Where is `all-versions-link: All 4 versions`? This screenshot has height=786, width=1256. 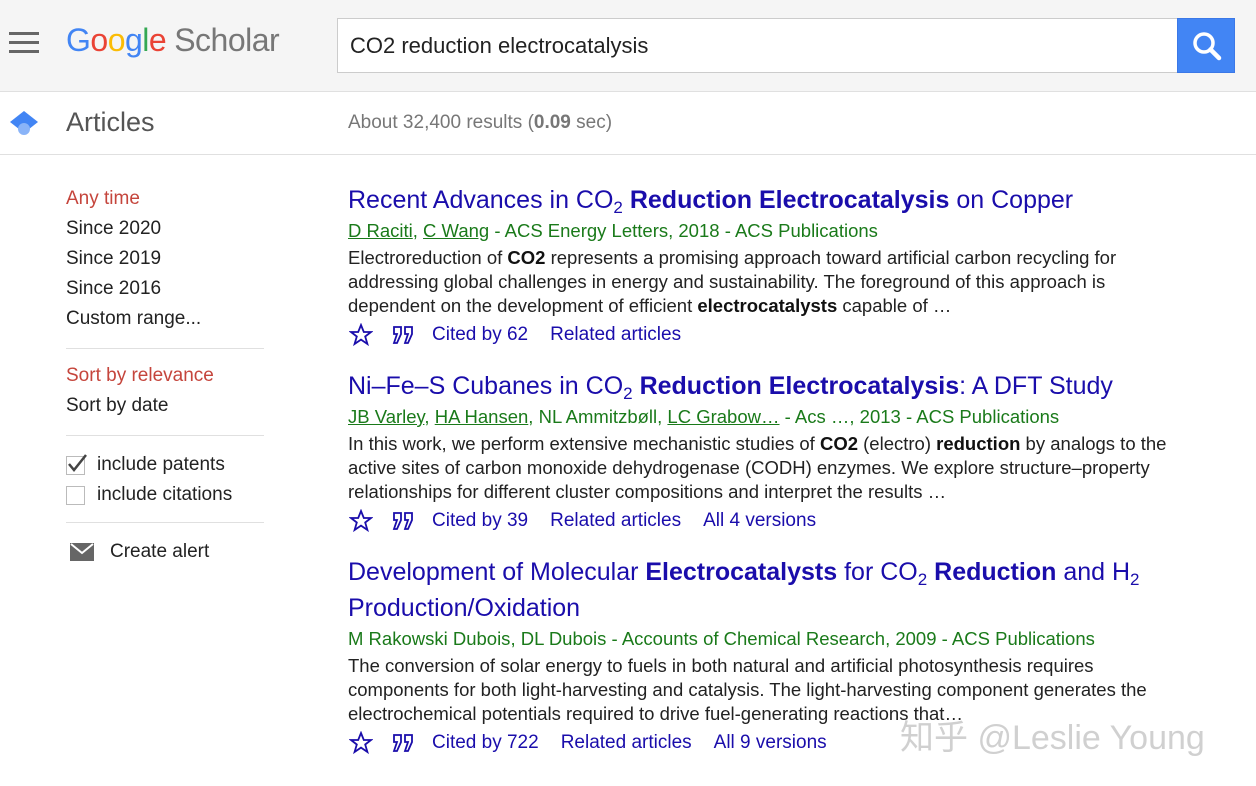
all-versions-link: All 4 versions is located at coordinates (759, 521).